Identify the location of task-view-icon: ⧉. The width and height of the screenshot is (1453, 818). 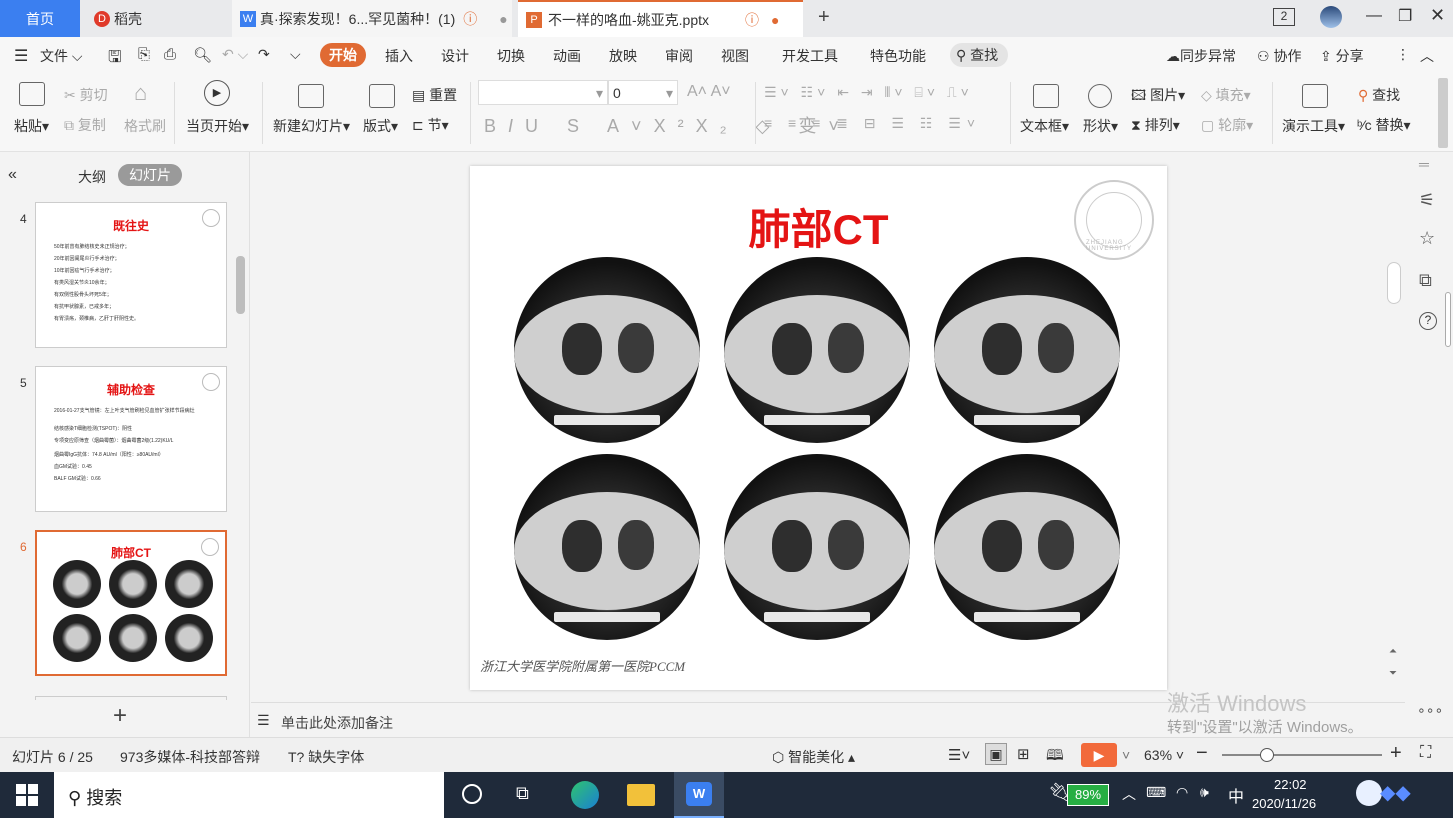
(522, 793).